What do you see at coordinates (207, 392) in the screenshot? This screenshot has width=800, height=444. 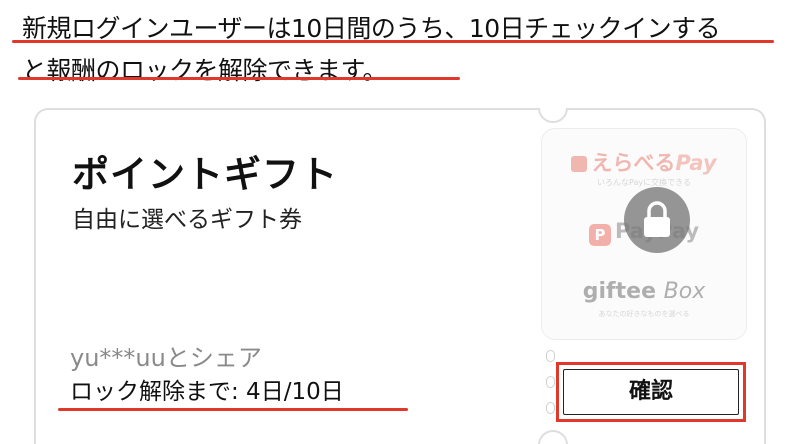 I see `unlock-progress: ロック解除まで: 4日/10日` at bounding box center [207, 392].